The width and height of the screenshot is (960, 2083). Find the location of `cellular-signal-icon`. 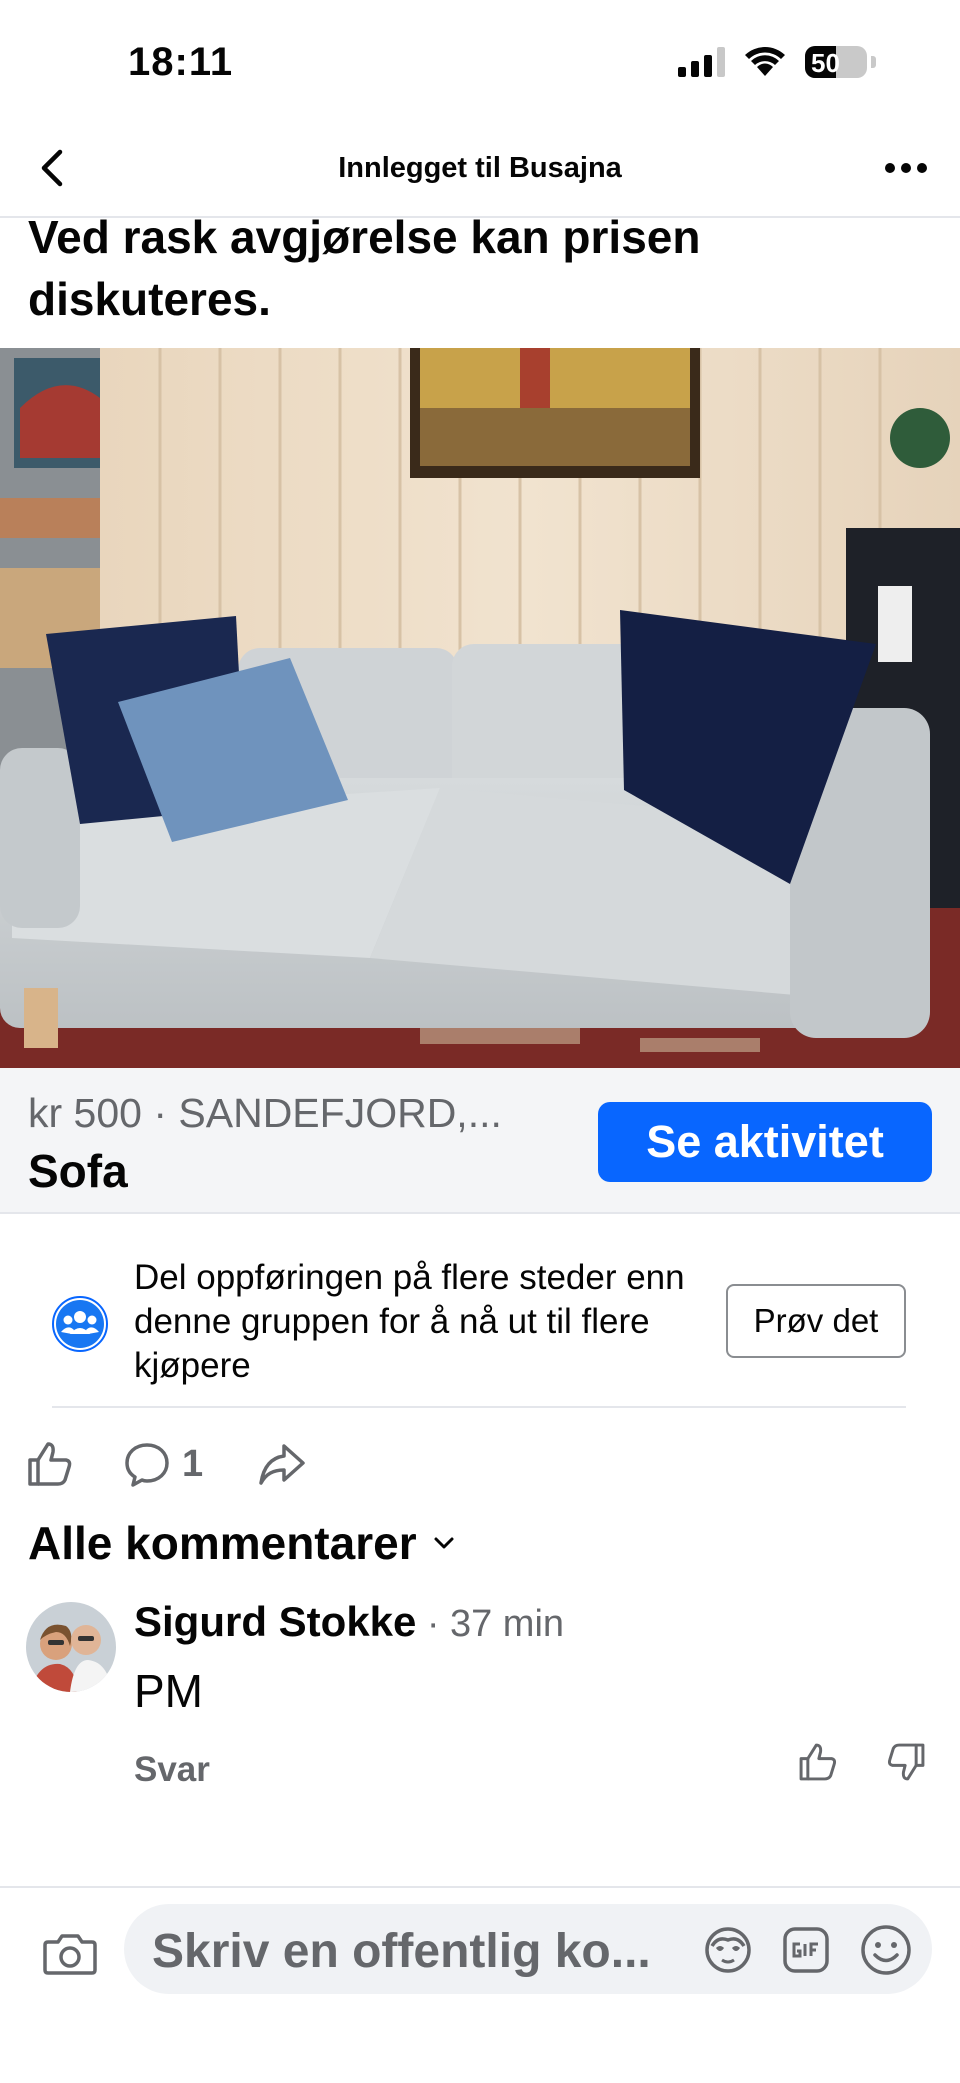

cellular-signal-icon is located at coordinates (701, 62).